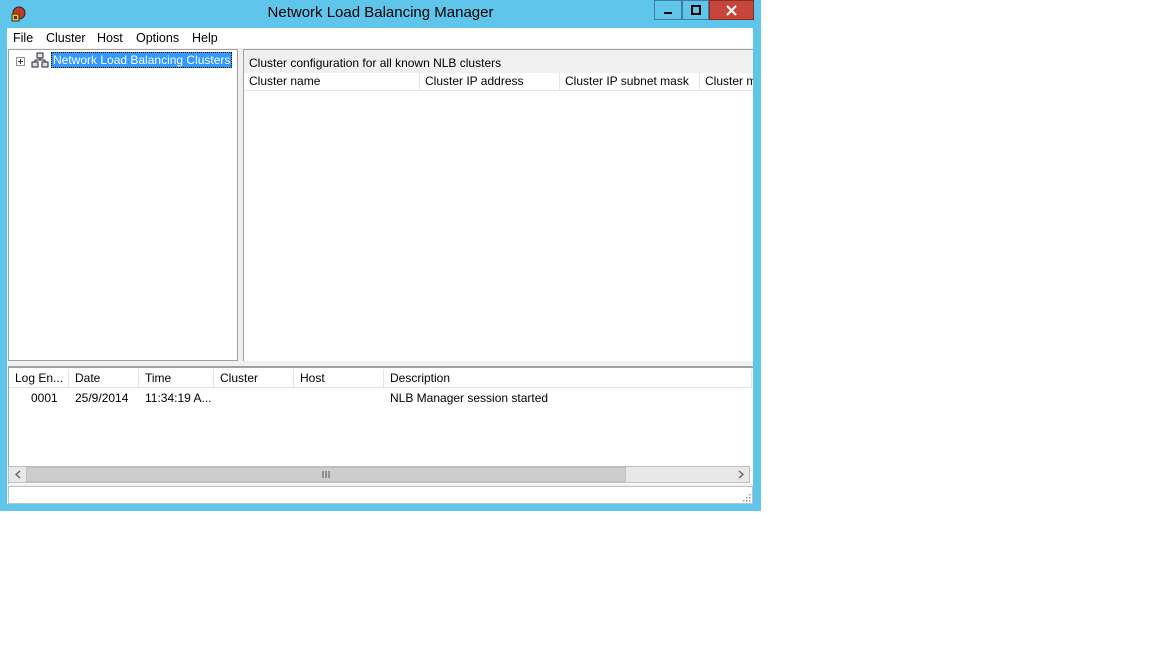  I want to click on column-cluster-mode: Cluster mo, so click(726, 82).